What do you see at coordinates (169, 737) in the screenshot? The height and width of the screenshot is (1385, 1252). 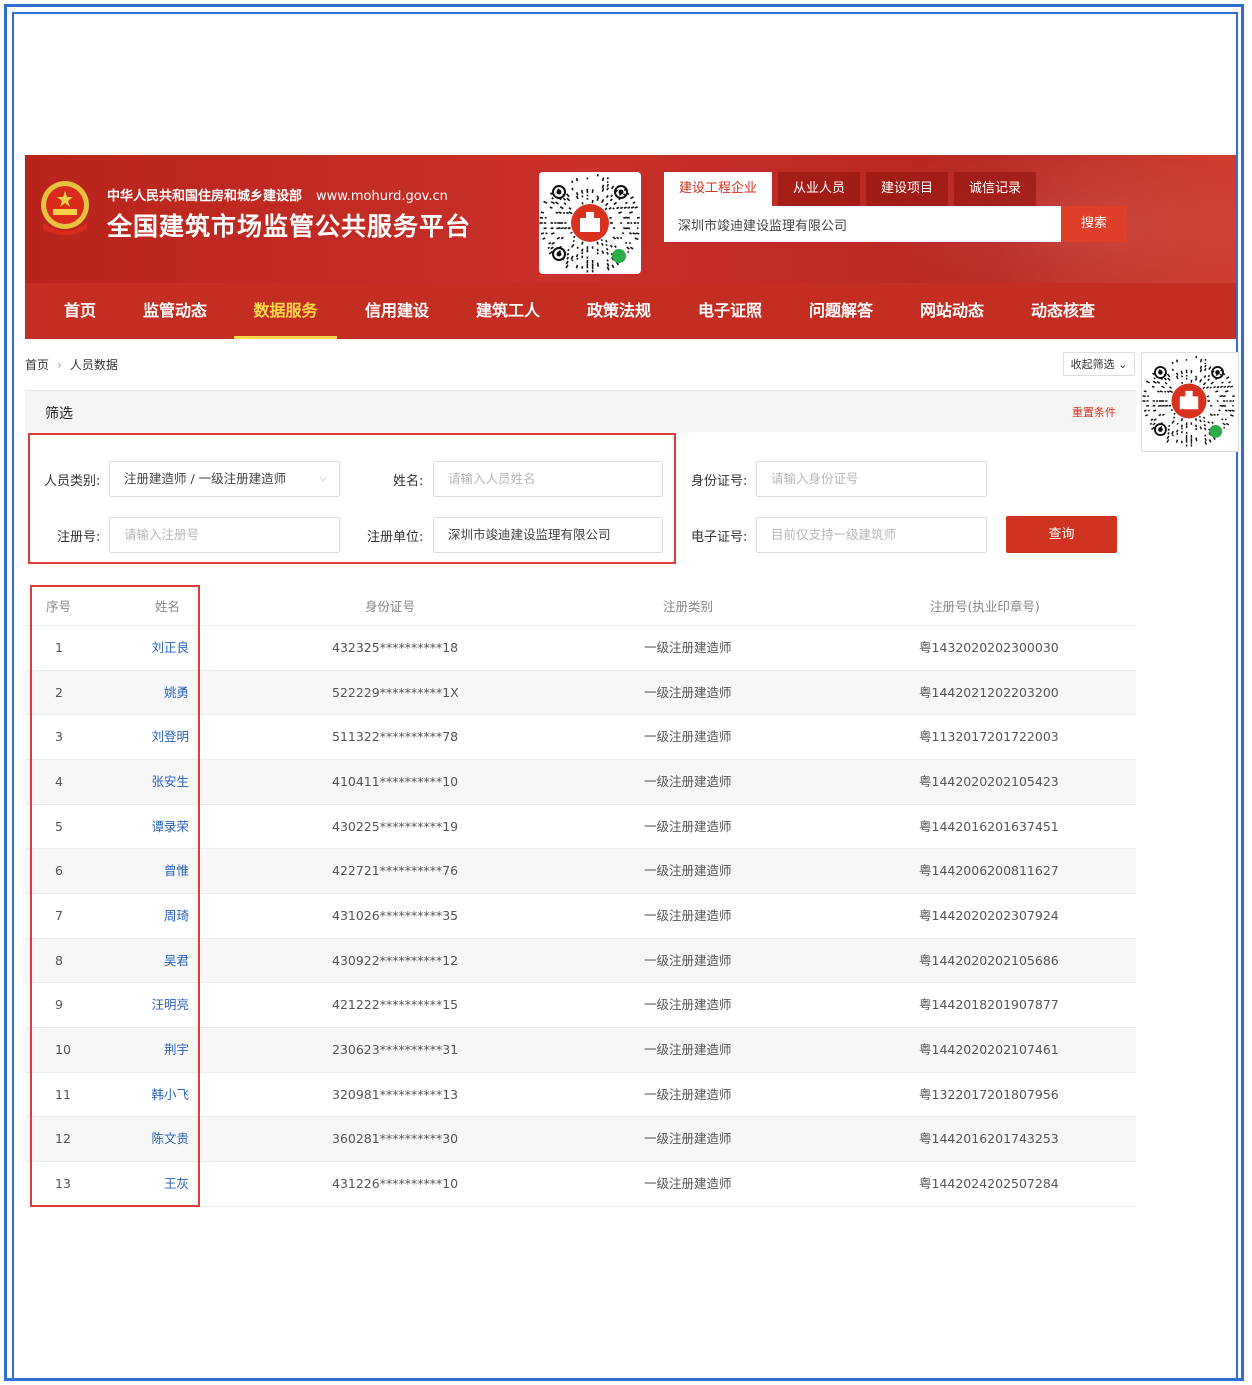 I see `cell-name: 刘登明` at bounding box center [169, 737].